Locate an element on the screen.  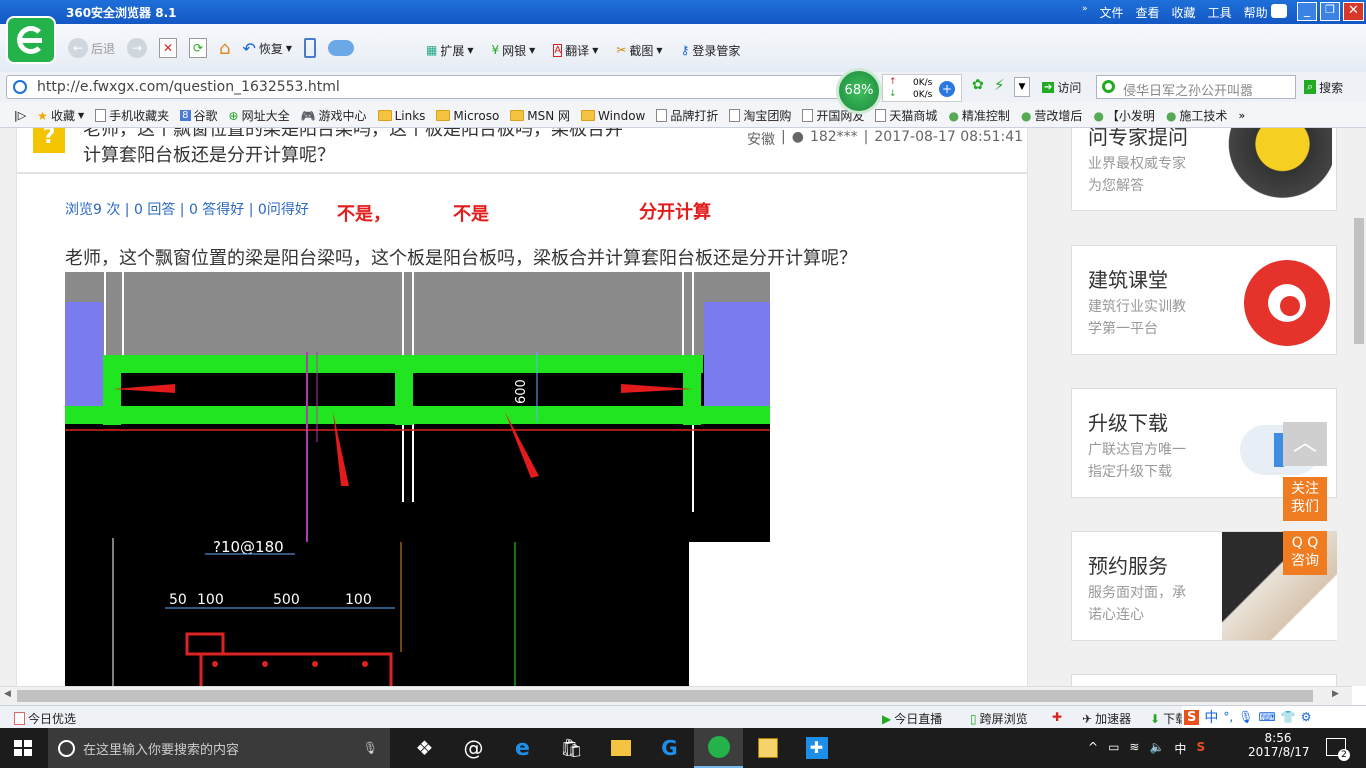
menu-tools: 工具 is located at coordinates (1220, 12).